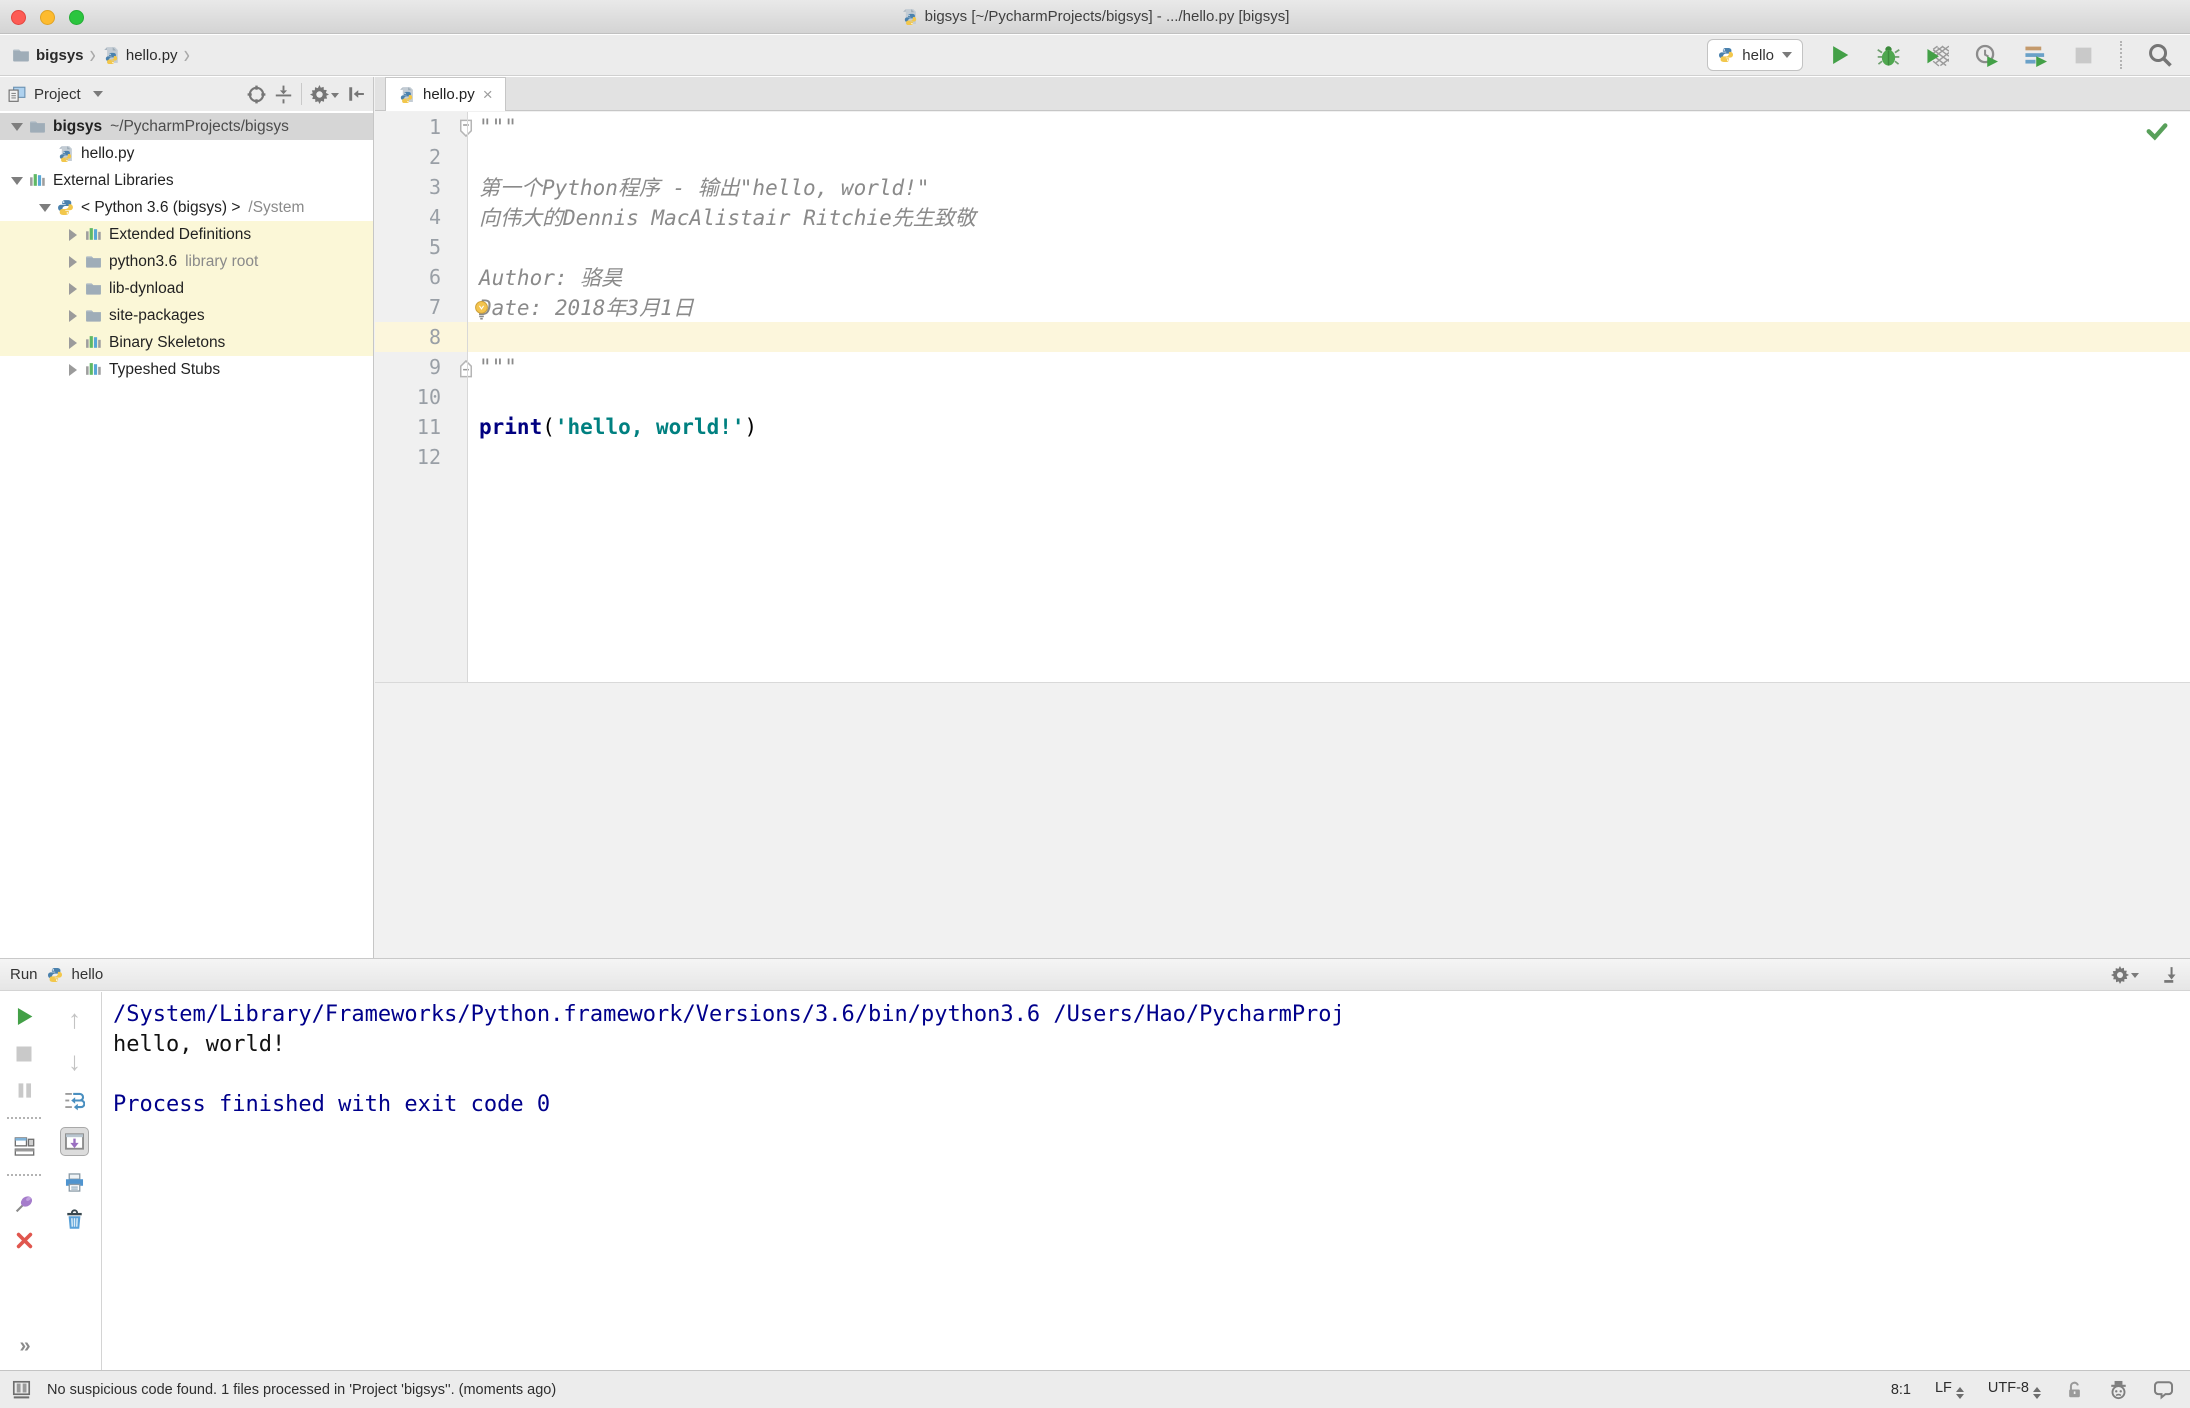  I want to click on hector-inspector-icon, so click(2118, 1389).